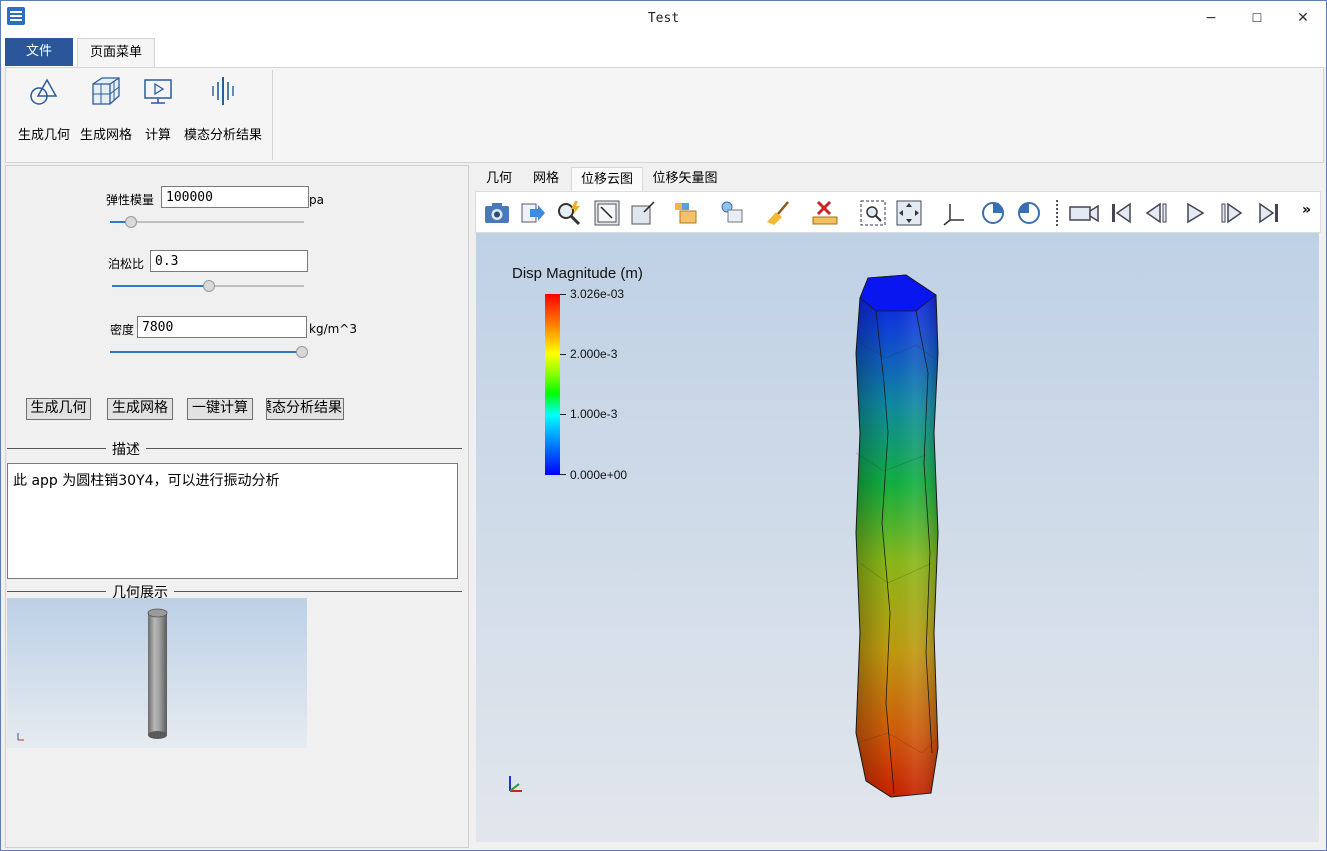 The image size is (1327, 851). Describe the element at coordinates (1231, 213) in the screenshot. I see `next-frame-icon` at that location.